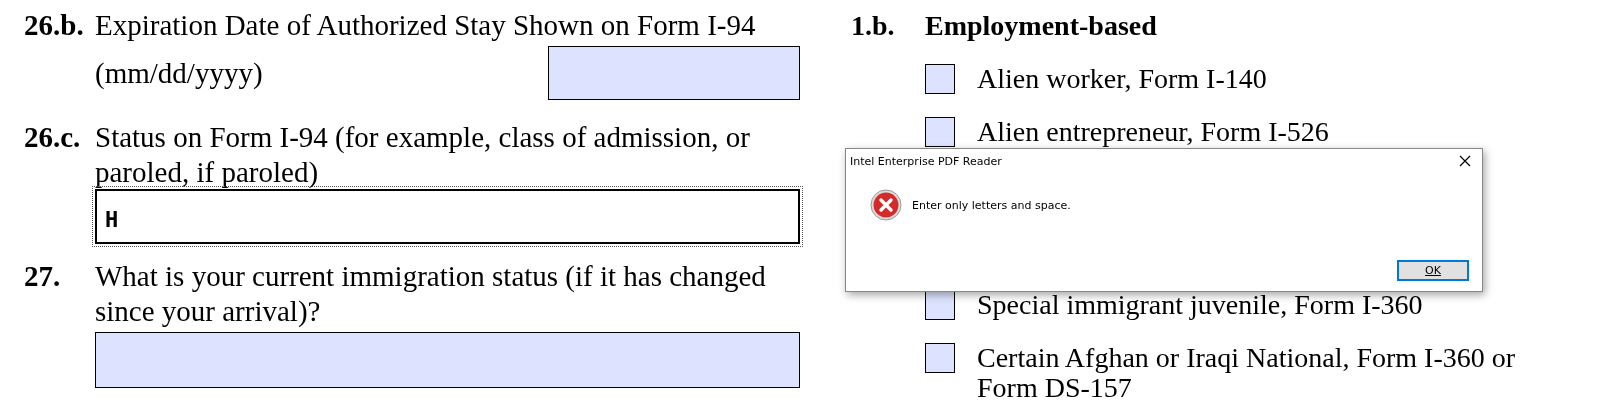  Describe the element at coordinates (1153, 132) in the screenshot. I see `option-label: Alien entrepreneur, Form I-526` at that location.